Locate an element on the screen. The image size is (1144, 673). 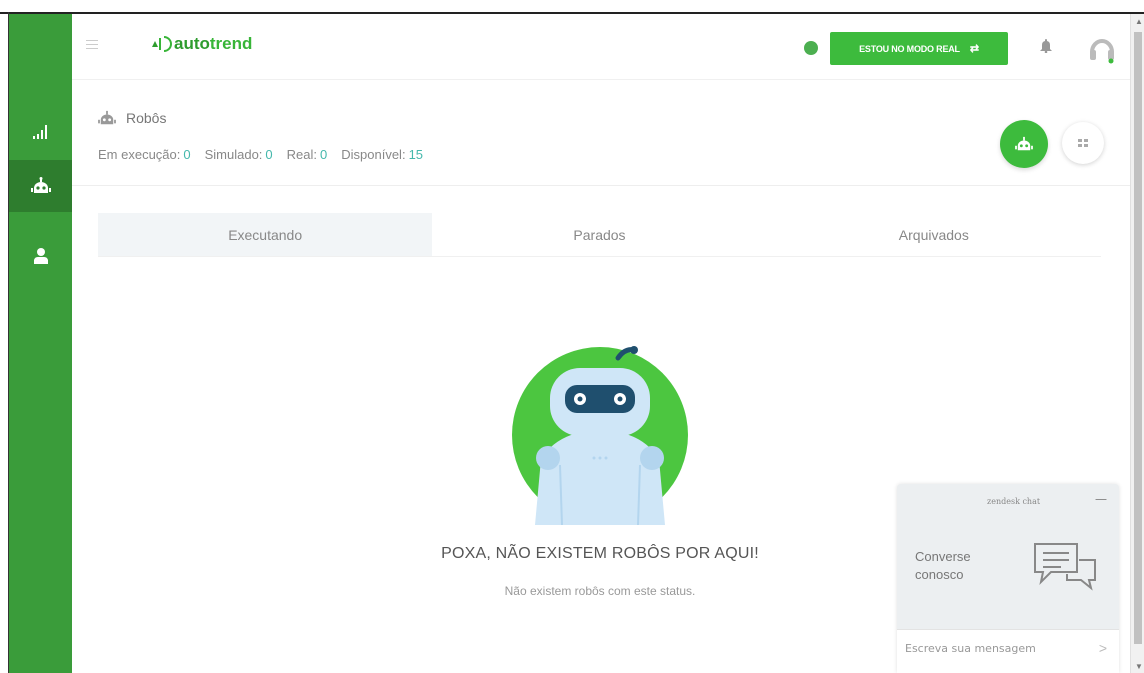
page-title: Robôs is located at coordinates (132, 118).